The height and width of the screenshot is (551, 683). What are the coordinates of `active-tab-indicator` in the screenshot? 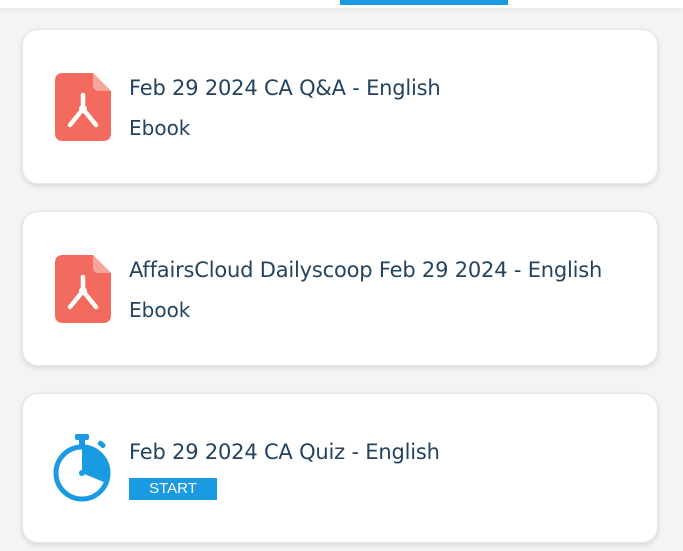 It's located at (424, 2).